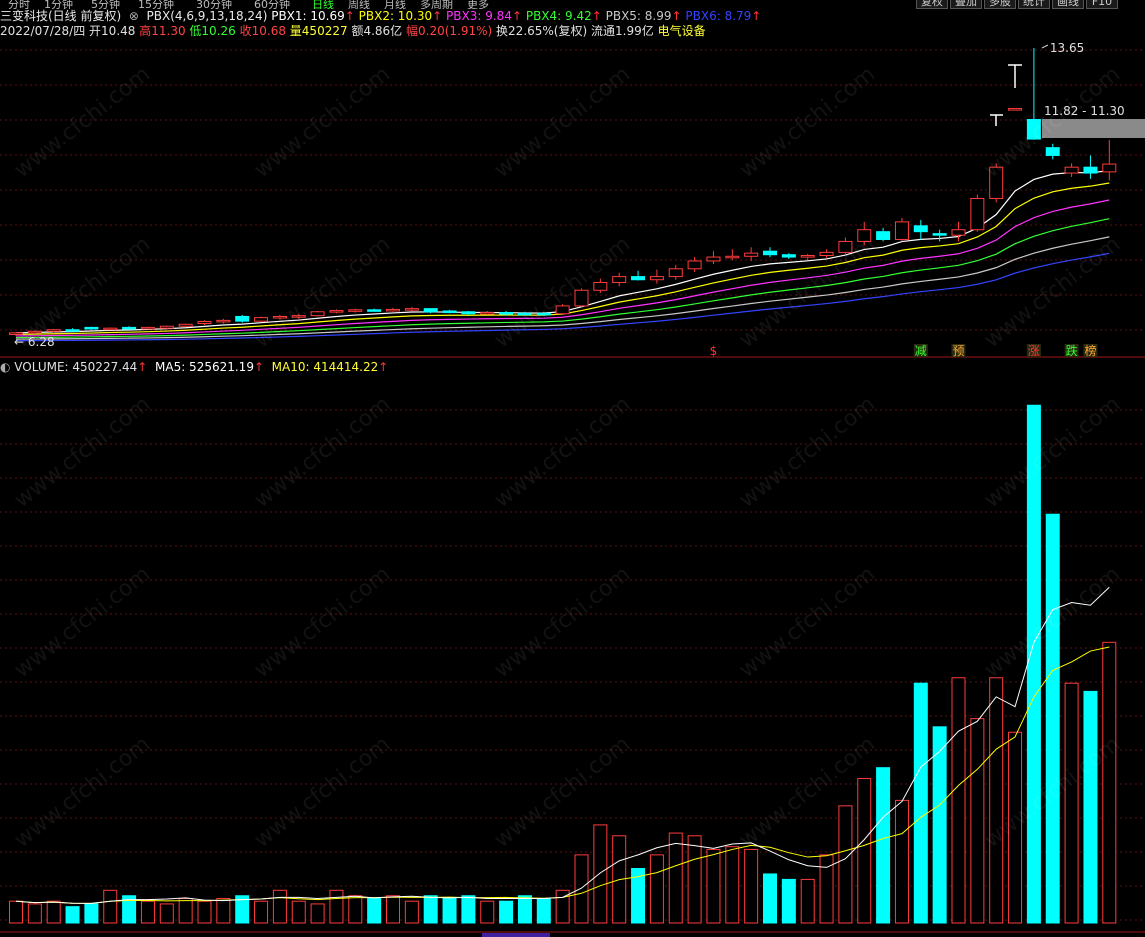 The width and height of the screenshot is (1145, 937). I want to click on range-tooltip-label: 11.82 - 11.30, so click(1084, 111).